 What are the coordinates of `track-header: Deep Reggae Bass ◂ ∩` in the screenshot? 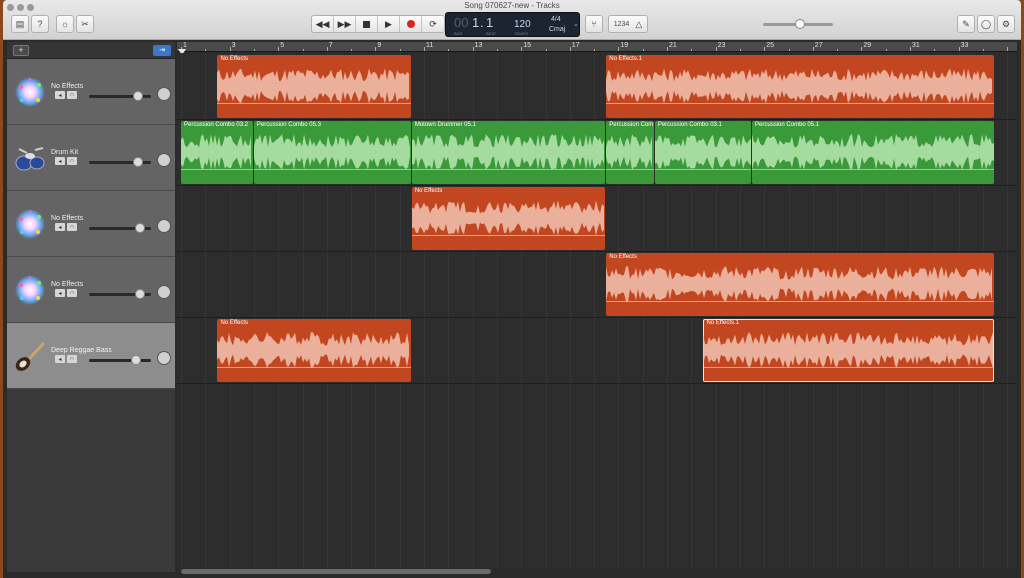 It's located at (91, 356).